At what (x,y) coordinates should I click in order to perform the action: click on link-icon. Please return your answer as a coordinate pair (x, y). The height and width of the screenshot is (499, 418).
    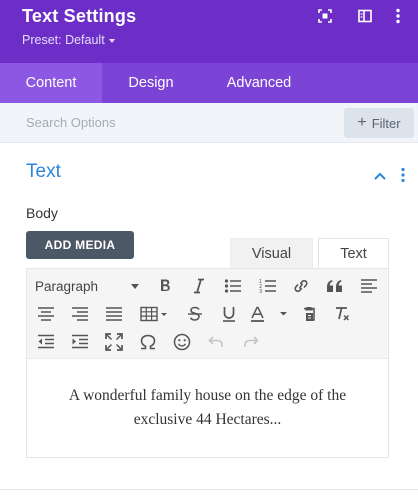
    Looking at the image, I should click on (301, 286).